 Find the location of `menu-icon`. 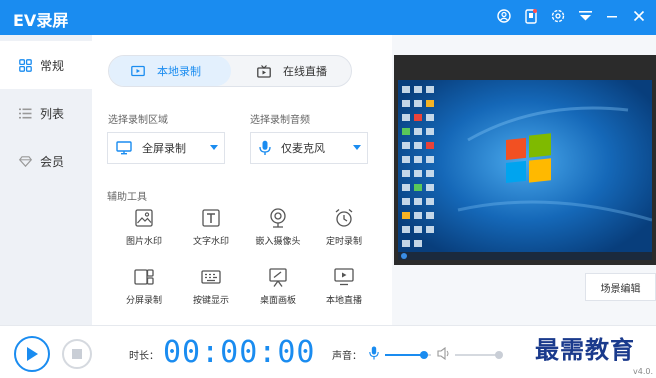

menu-icon is located at coordinates (585, 16).